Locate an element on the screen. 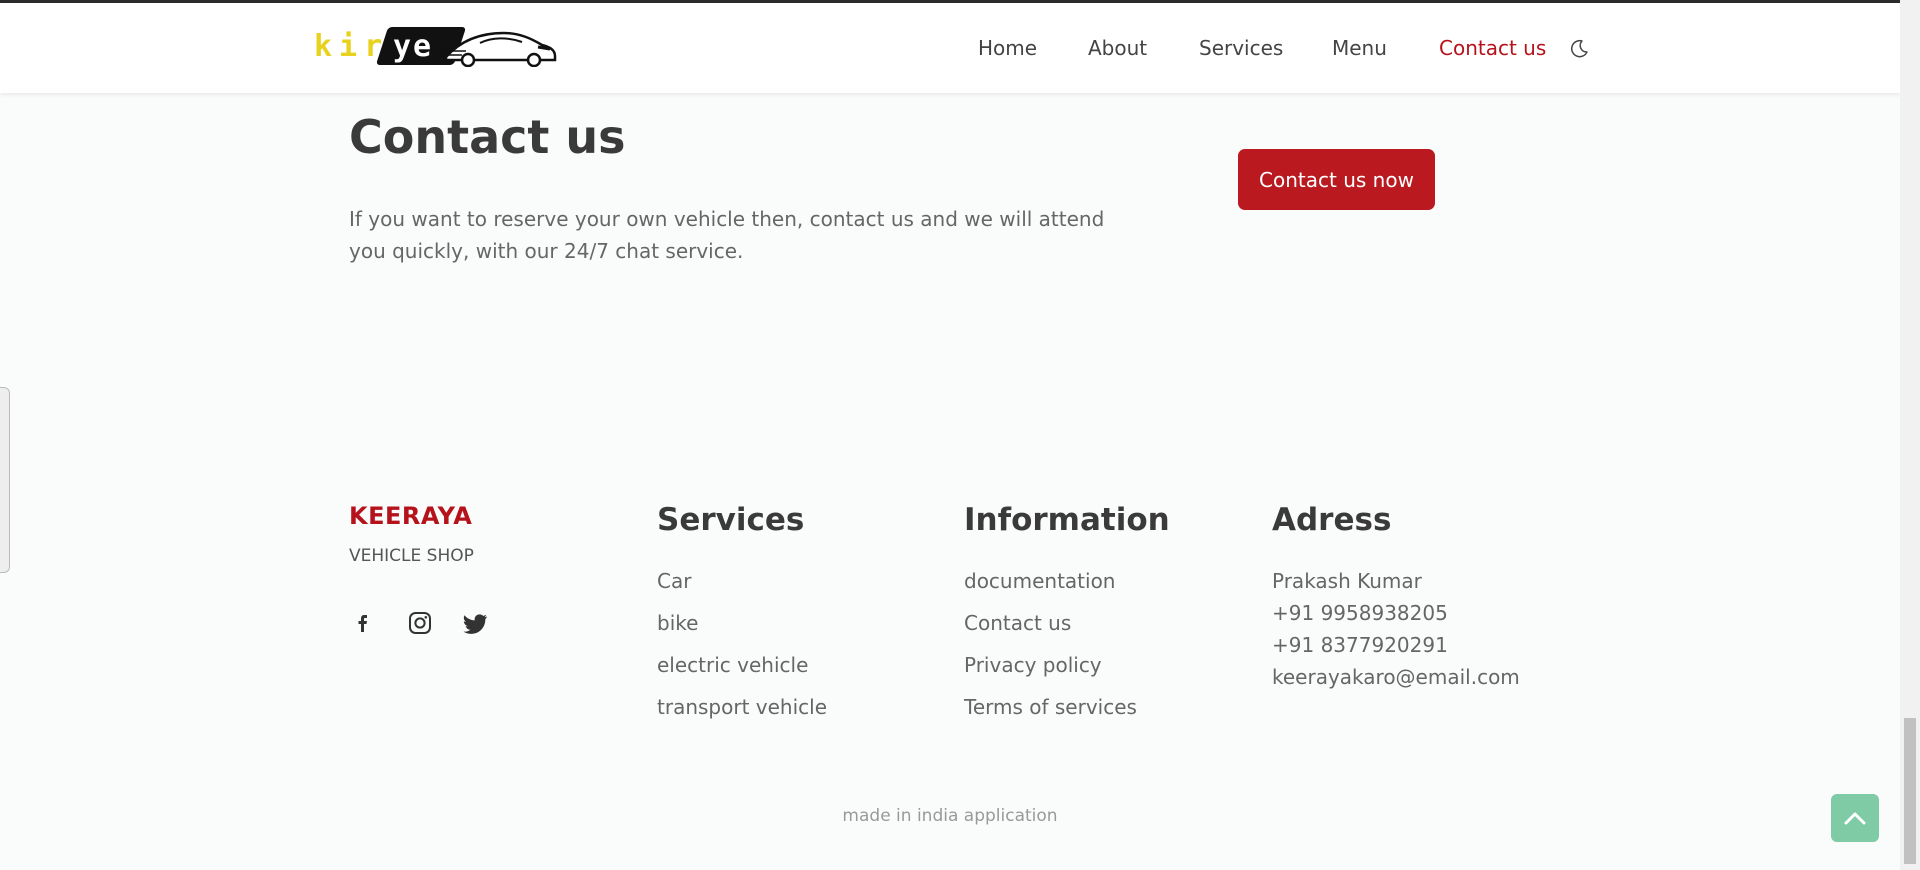  nav-menu: Menu is located at coordinates (1359, 48).